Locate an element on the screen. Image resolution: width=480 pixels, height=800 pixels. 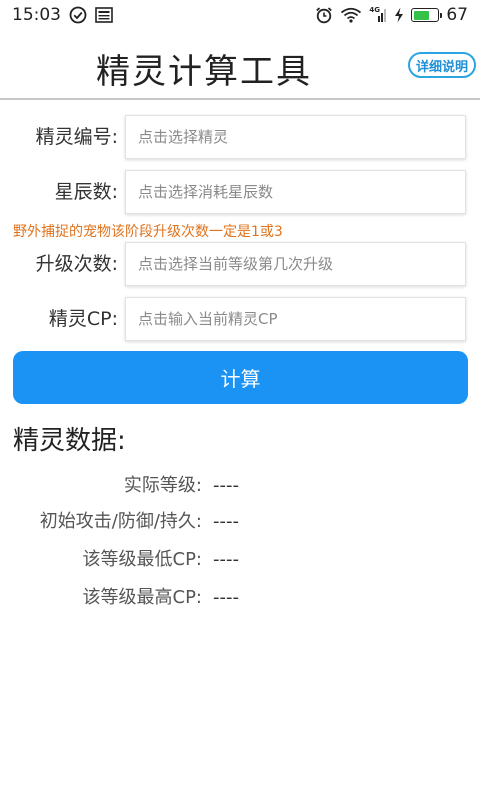
pokemon-id-label: 精灵编号: is located at coordinates (76, 137).